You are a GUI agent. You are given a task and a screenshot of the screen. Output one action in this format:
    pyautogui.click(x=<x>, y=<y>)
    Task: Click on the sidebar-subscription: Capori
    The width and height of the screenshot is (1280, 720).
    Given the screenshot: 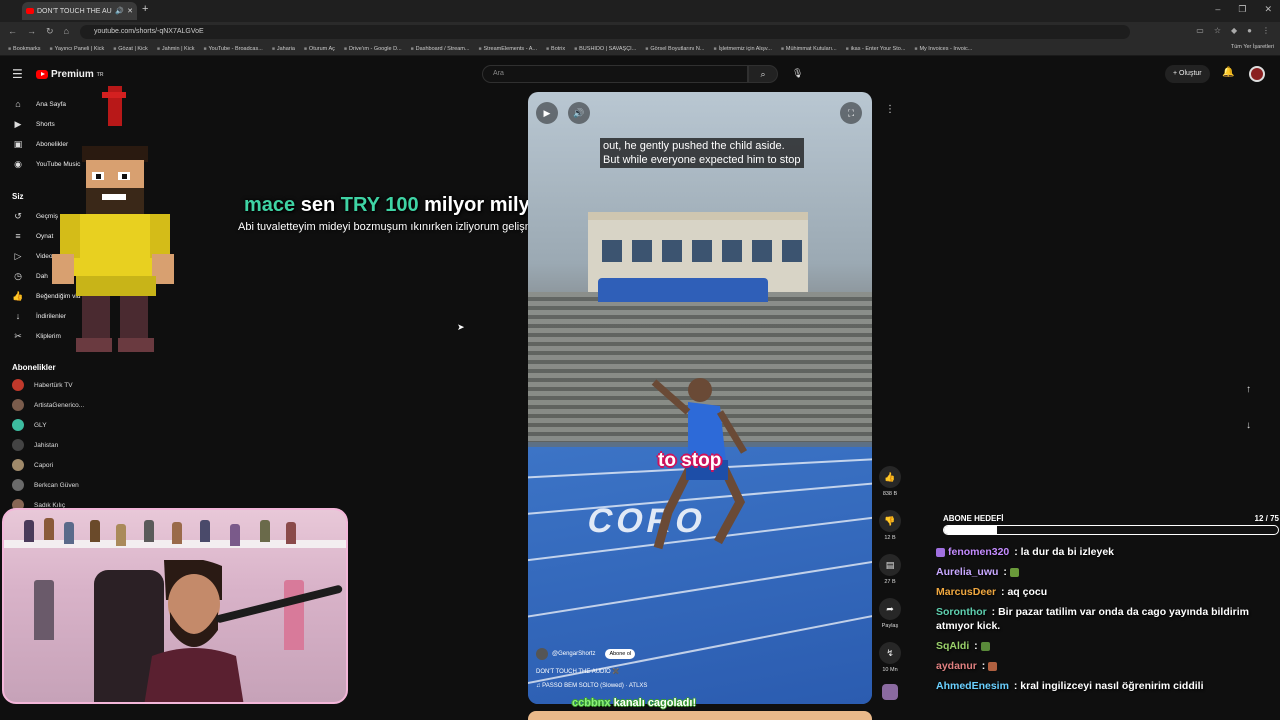 What is the action you would take?
    pyautogui.click(x=32, y=465)
    